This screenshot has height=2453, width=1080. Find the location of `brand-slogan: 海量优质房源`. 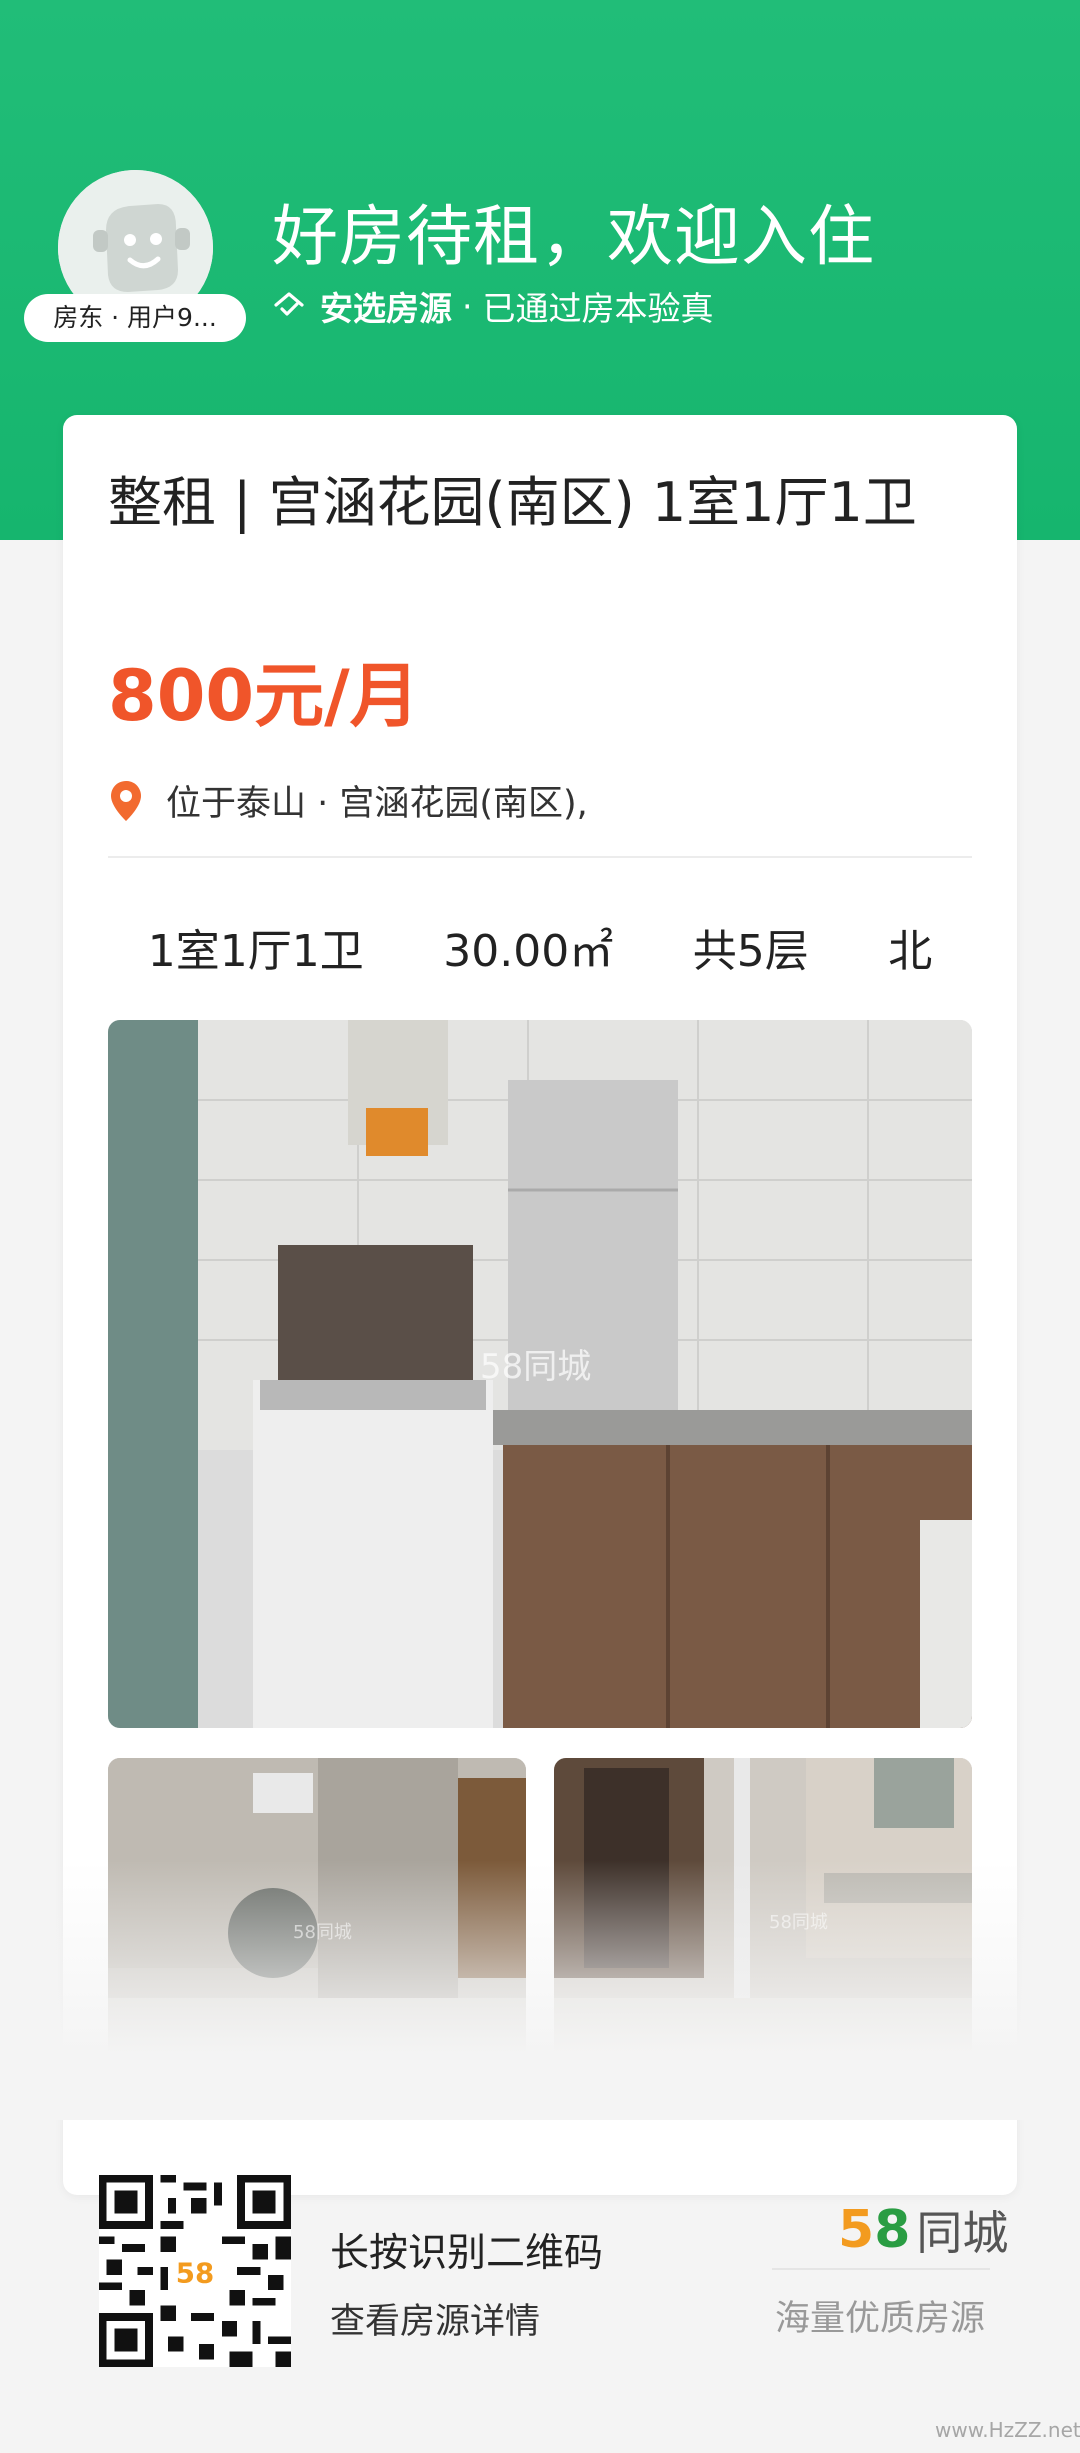

brand-slogan: 海量优质房源 is located at coordinates (880, 2319).